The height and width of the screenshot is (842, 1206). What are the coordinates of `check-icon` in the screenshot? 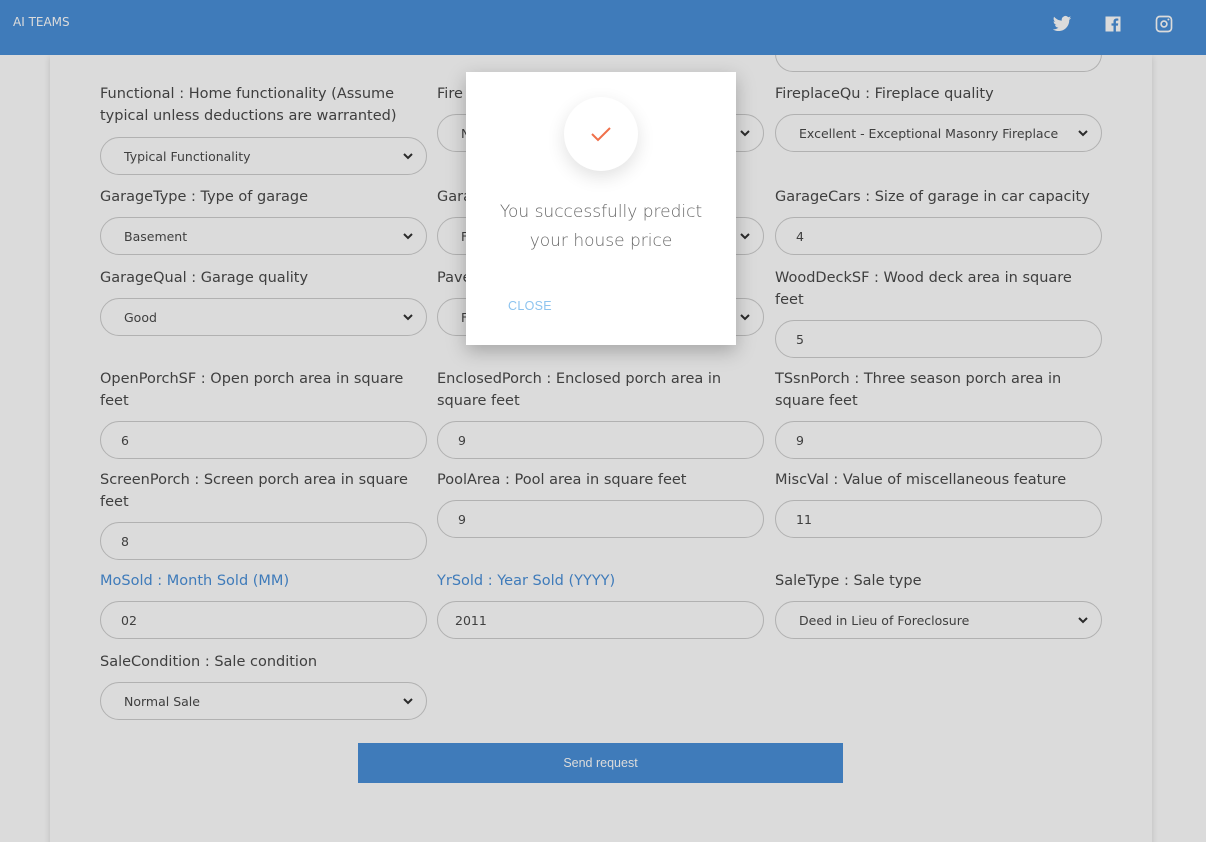 It's located at (601, 134).